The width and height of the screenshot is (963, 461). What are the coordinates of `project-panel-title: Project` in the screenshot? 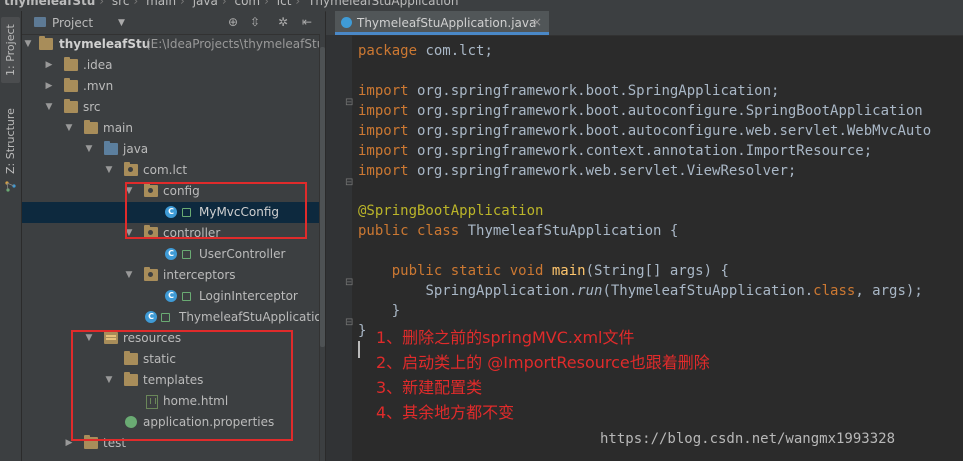 It's located at (72, 23).